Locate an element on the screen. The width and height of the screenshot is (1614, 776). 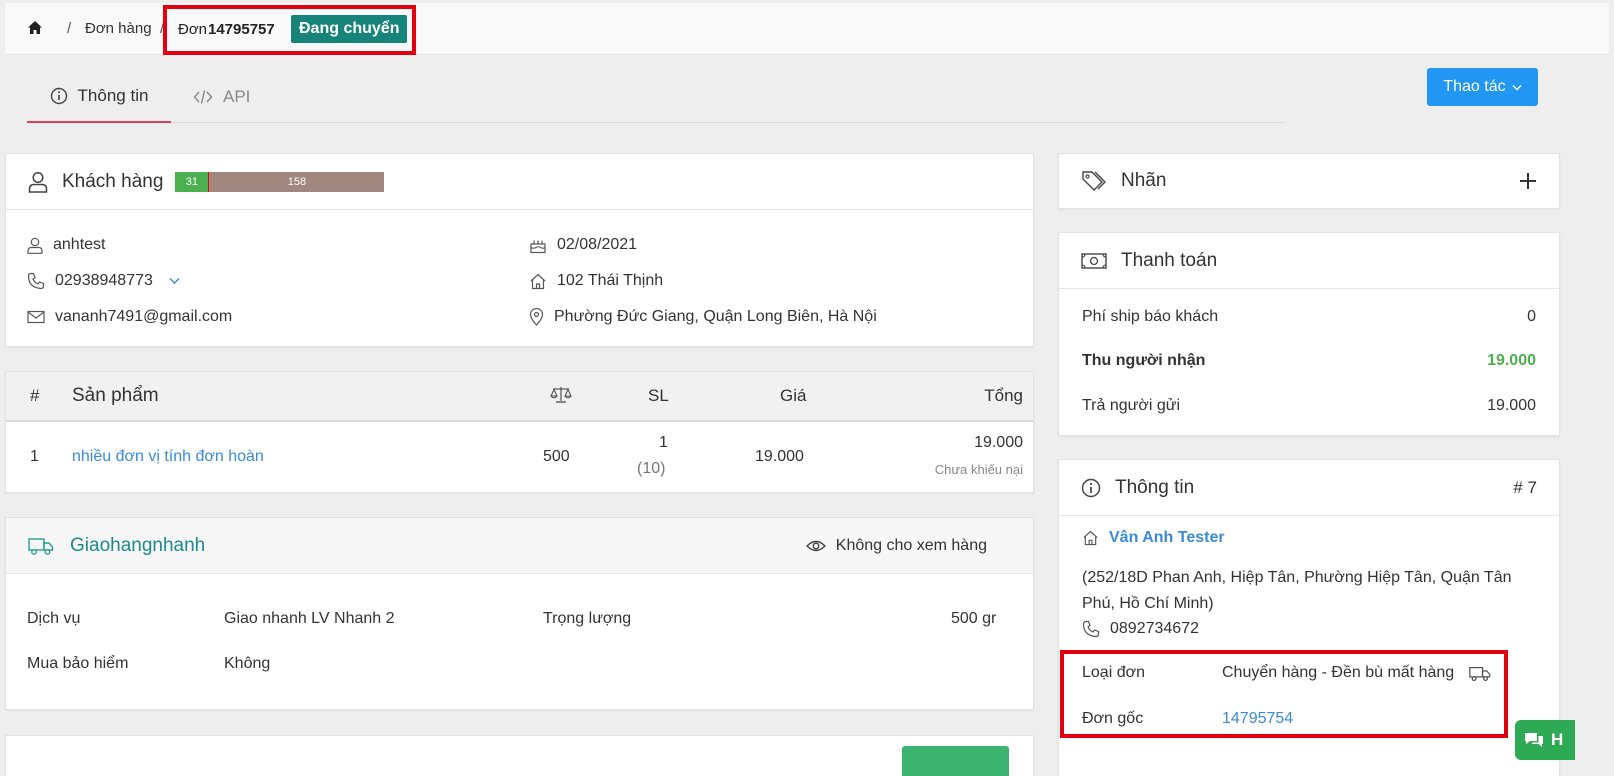
mail-icon is located at coordinates (36, 317).